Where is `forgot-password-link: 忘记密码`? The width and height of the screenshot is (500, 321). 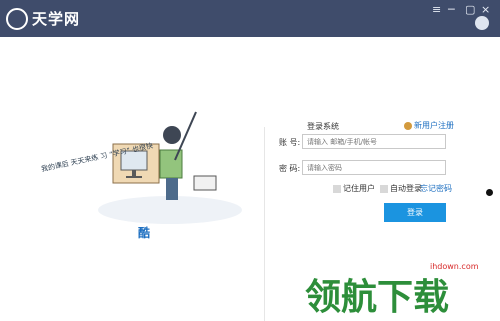 forgot-password-link: 忘记密码 is located at coordinates (436, 188).